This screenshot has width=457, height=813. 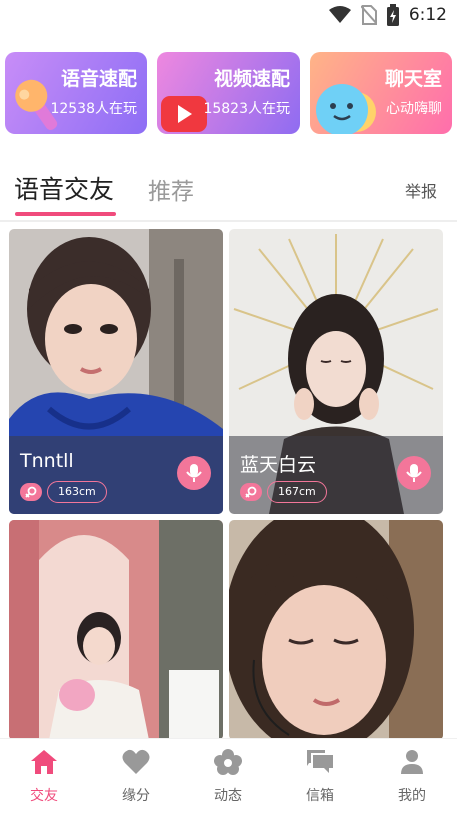 I want to click on nav-label: 信箱, so click(x=320, y=796).